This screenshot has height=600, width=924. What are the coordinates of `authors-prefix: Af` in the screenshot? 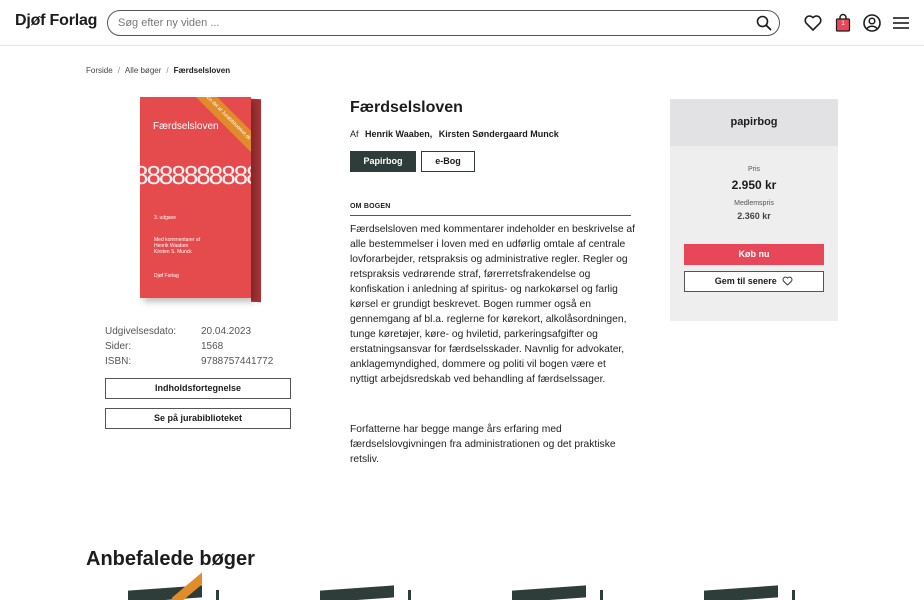 It's located at (354, 134).